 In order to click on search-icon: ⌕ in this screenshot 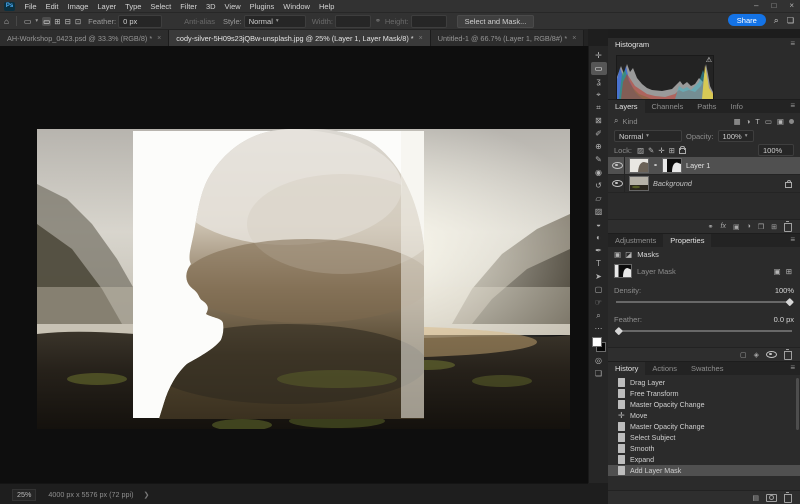, I will do `click(776, 20)`.